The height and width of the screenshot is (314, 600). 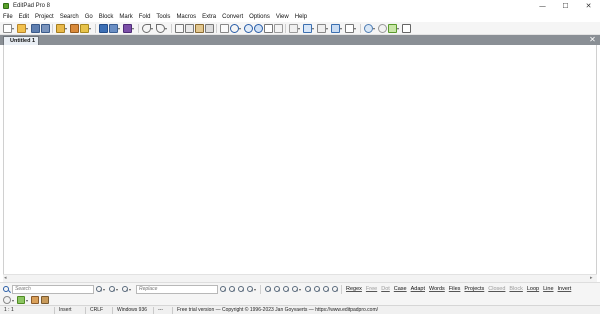 What do you see at coordinates (104, 289) in the screenshot?
I see `find-dropdown` at bounding box center [104, 289].